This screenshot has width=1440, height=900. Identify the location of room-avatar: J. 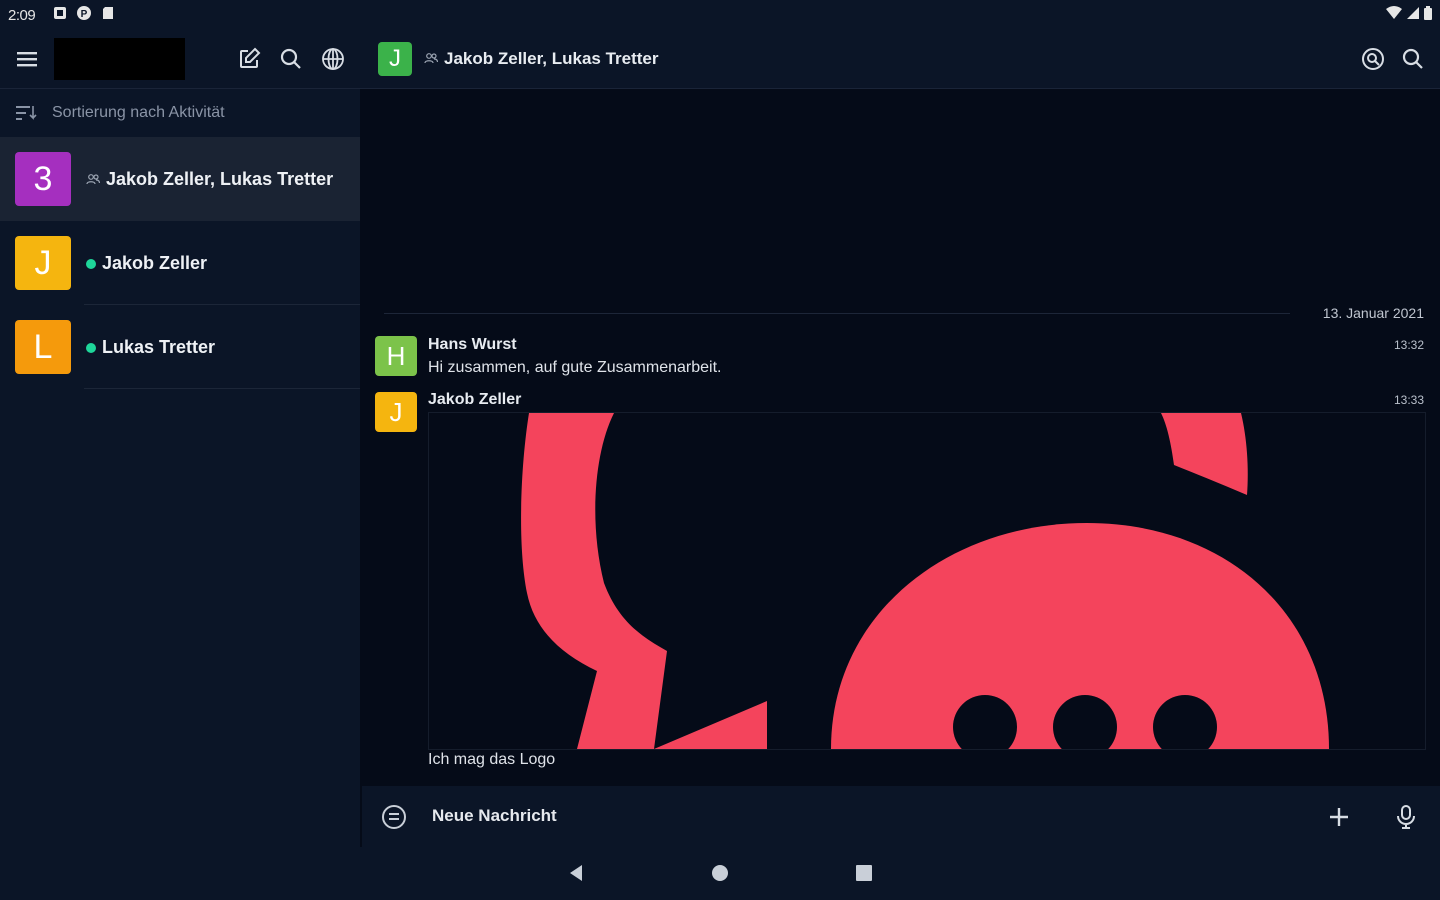
(43, 263).